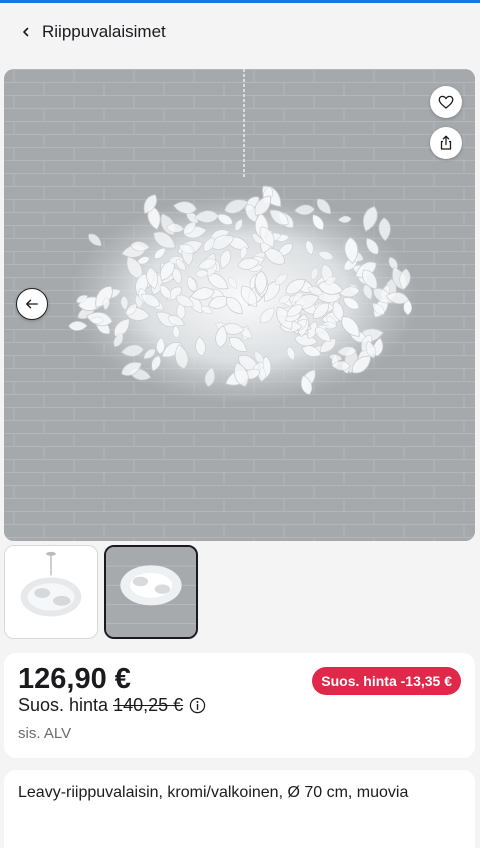  I want to click on previous-image-button, so click(32, 304).